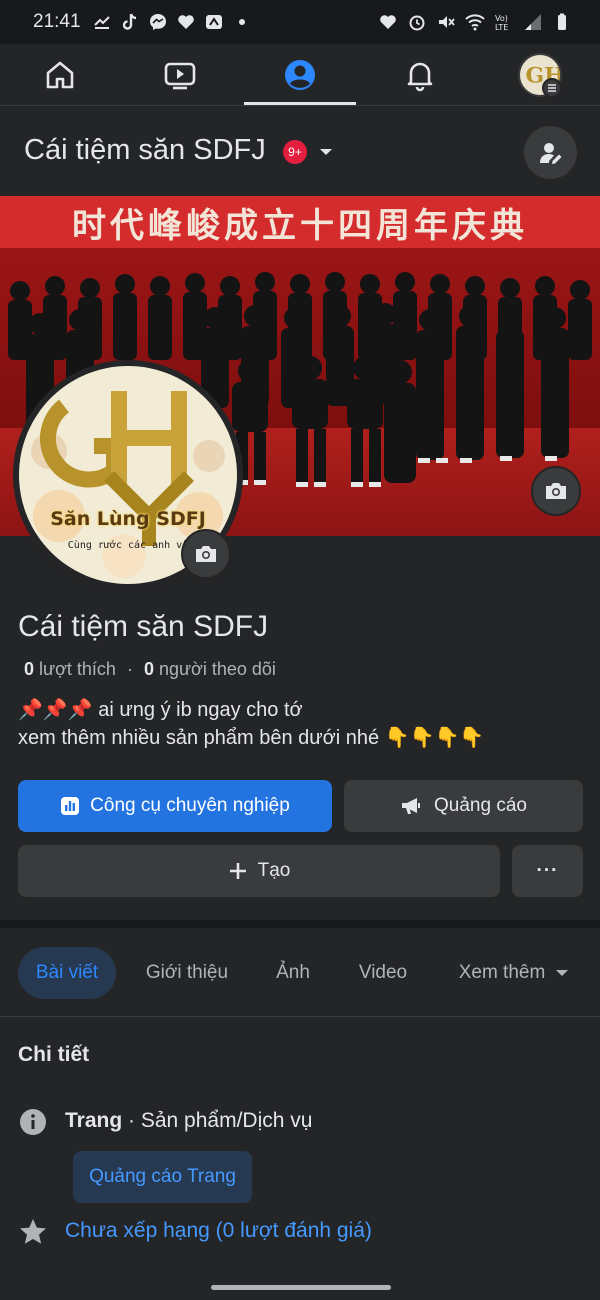 The height and width of the screenshot is (1300, 600). I want to click on user-edit-icon, so click(550, 153).